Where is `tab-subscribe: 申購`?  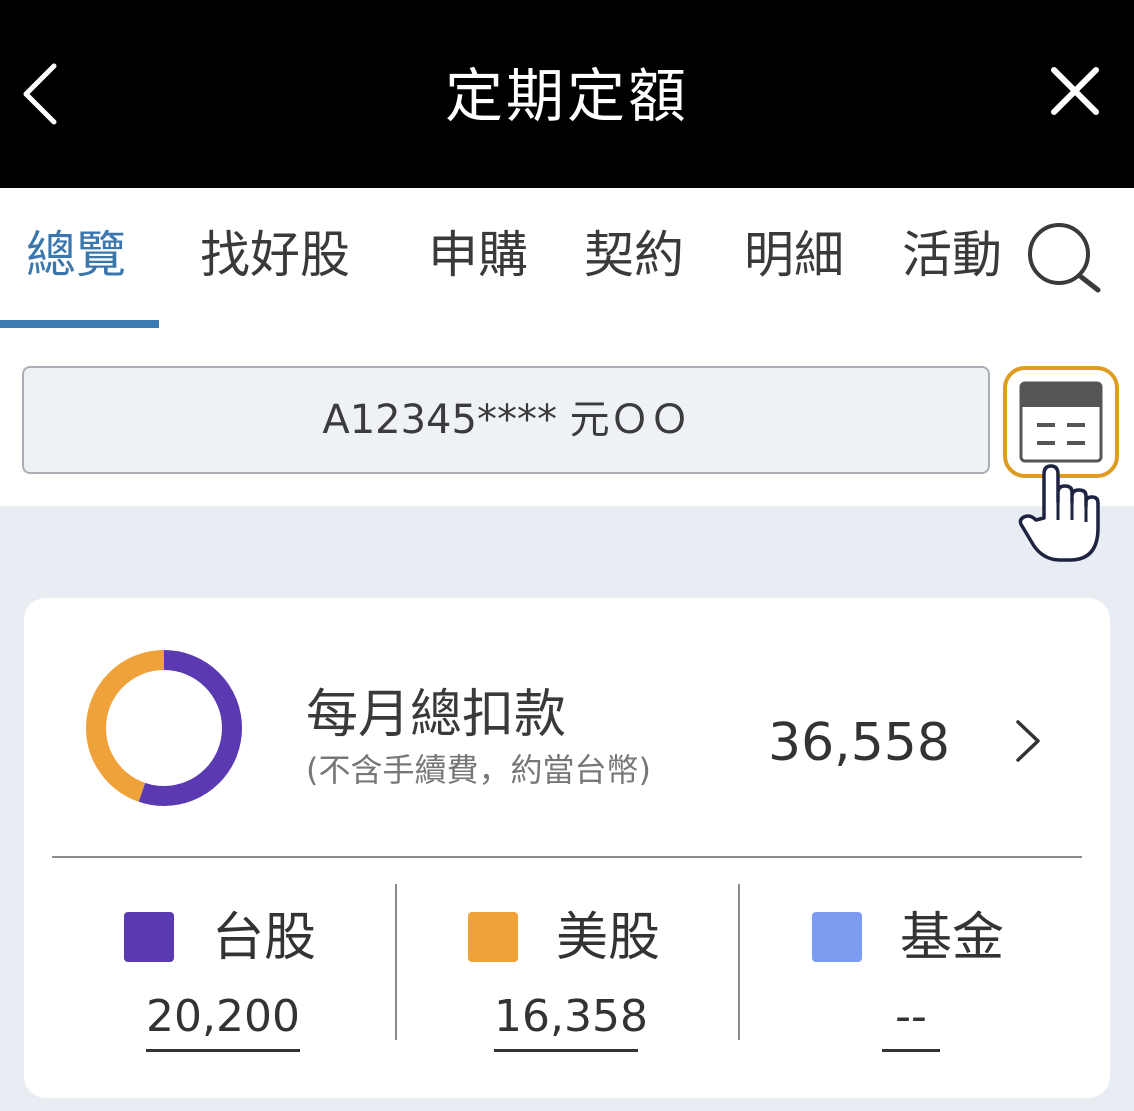 tab-subscribe: 申購 is located at coordinates (478, 275).